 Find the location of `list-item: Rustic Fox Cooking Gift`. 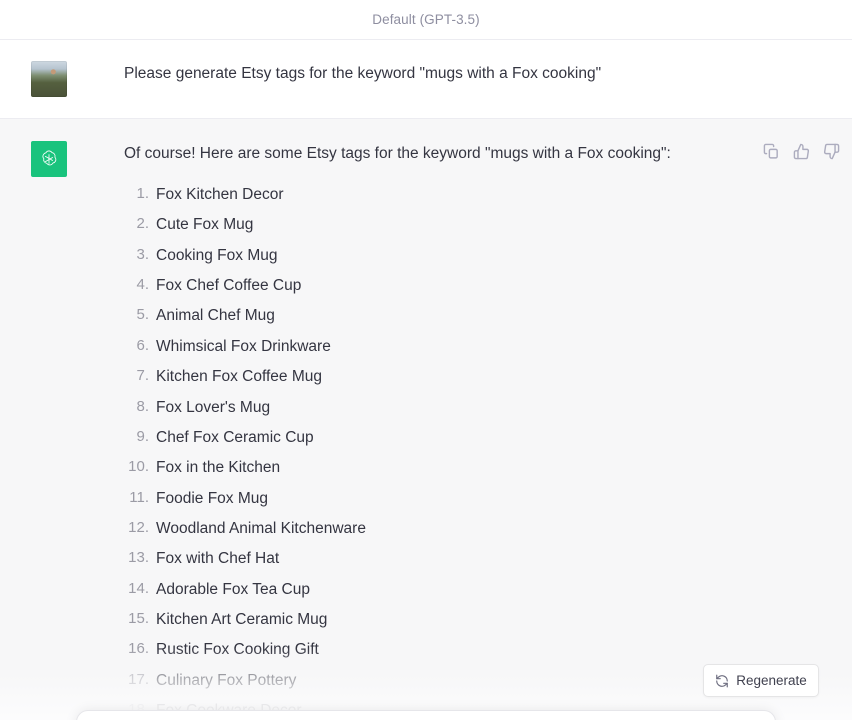

list-item: Rustic Fox Cooking Gift is located at coordinates (221, 650).